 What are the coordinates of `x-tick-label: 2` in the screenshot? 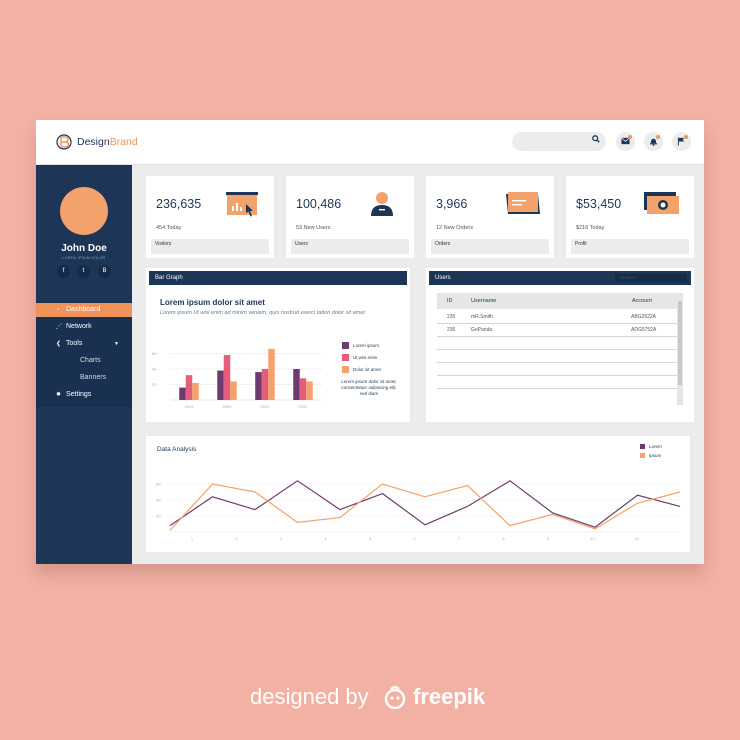 It's located at (236, 538).